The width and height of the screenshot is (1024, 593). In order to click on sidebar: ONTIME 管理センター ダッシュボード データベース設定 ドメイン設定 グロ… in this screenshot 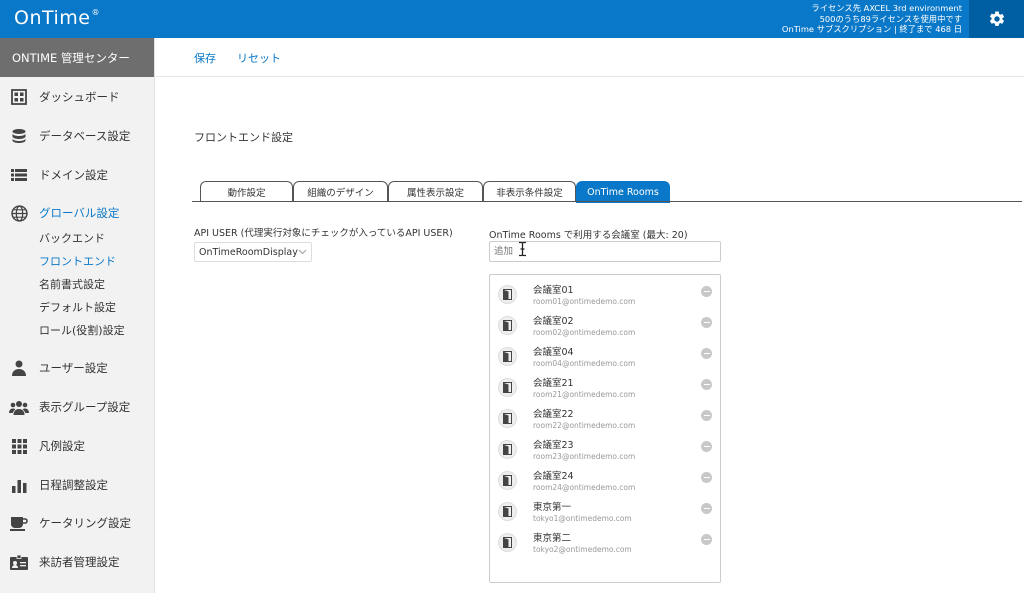, I will do `click(77, 315)`.